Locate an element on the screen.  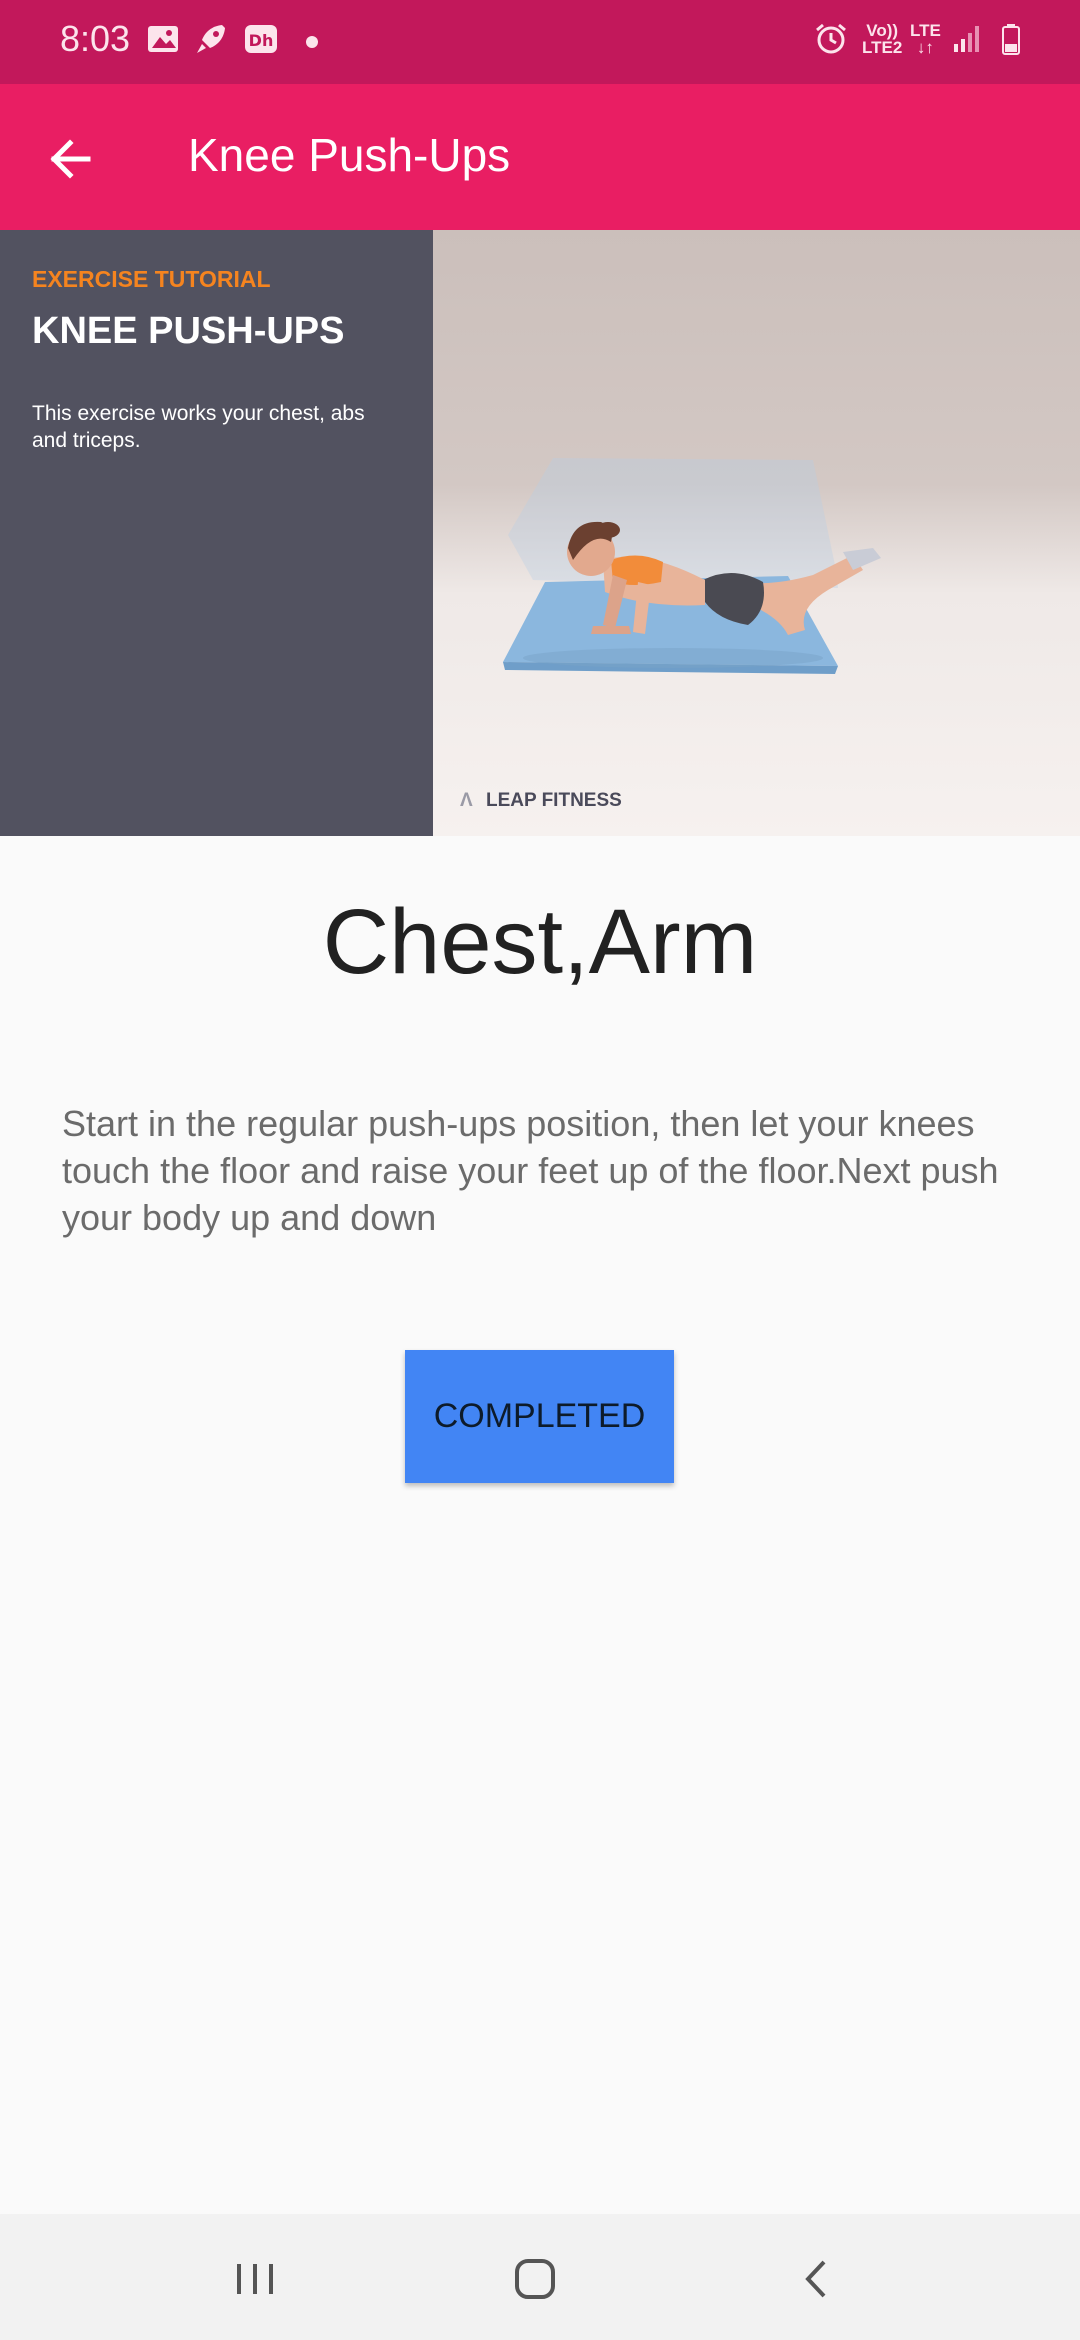
tutorial-title: KNEE PUSH-UPS is located at coordinates (188, 331).